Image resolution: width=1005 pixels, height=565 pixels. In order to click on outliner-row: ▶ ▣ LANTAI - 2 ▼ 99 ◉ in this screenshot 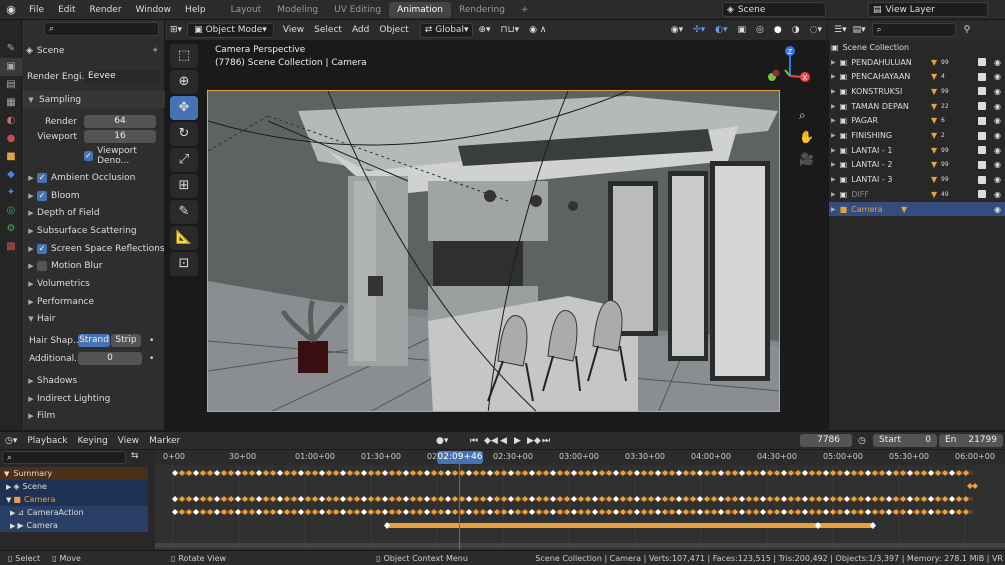, I will do `click(917, 165)`.